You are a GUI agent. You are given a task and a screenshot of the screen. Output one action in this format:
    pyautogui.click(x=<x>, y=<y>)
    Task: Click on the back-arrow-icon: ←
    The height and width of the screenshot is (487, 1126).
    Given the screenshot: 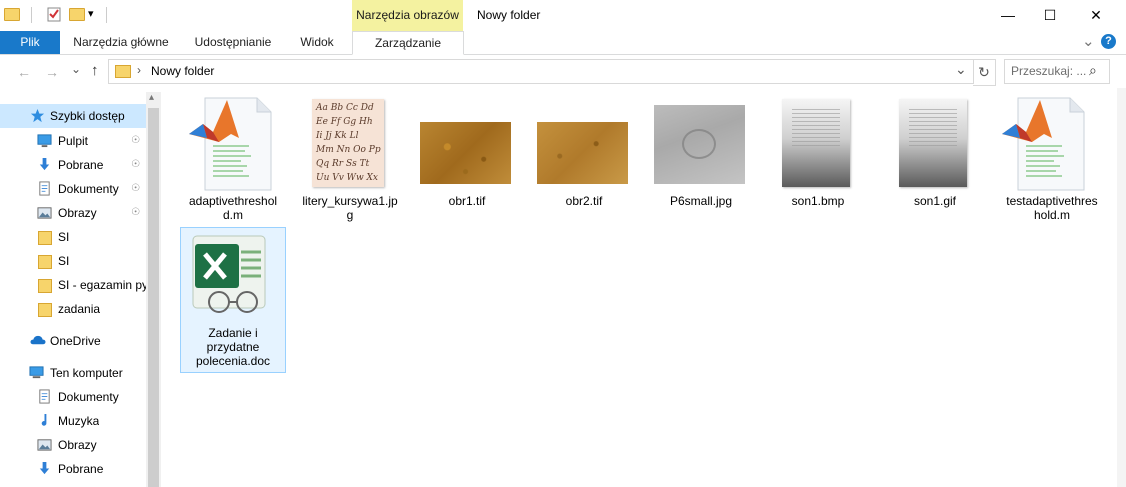 What is the action you would take?
    pyautogui.click(x=24, y=72)
    